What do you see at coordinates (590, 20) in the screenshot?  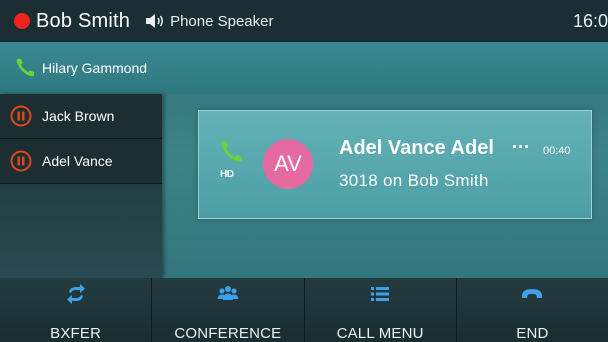 I see `clock: 16:0` at bounding box center [590, 20].